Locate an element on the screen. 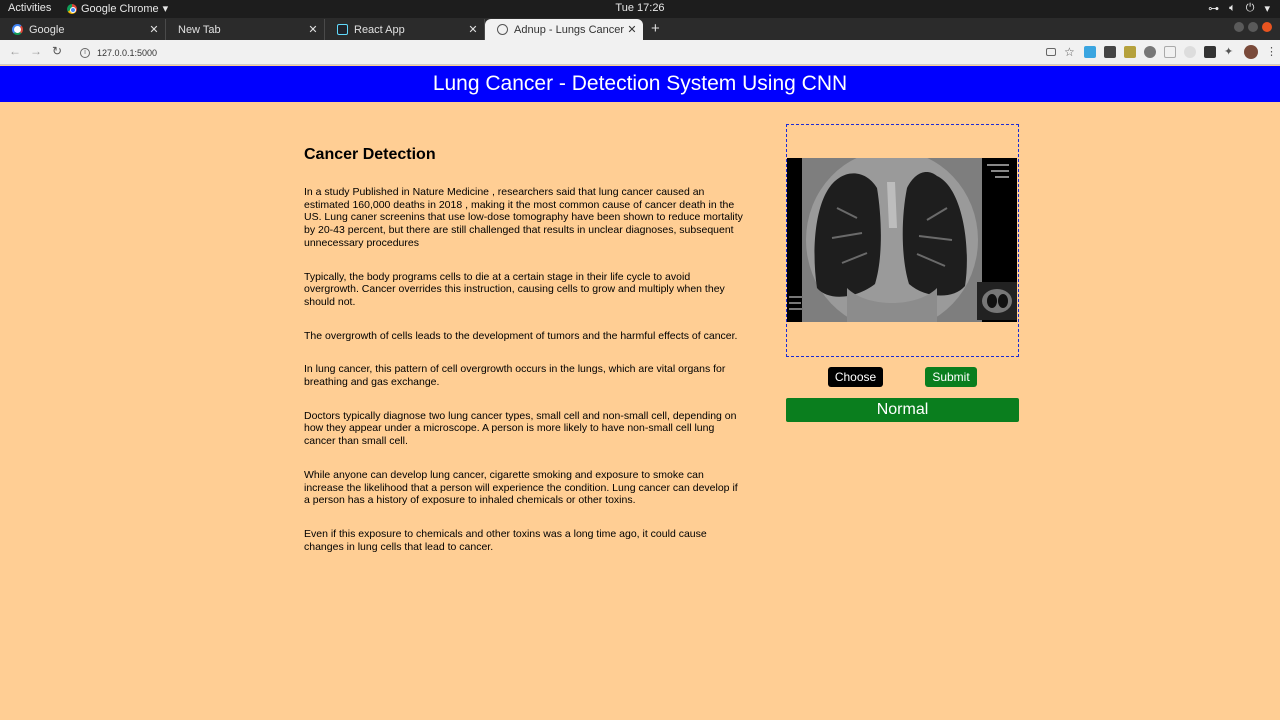 The height and width of the screenshot is (720, 1280). ct-scan-image is located at coordinates (902, 240).